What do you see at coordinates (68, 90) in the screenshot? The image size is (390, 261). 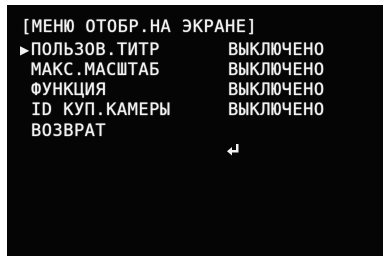 I see `menu-item-function: ФУНКЦИЯ` at bounding box center [68, 90].